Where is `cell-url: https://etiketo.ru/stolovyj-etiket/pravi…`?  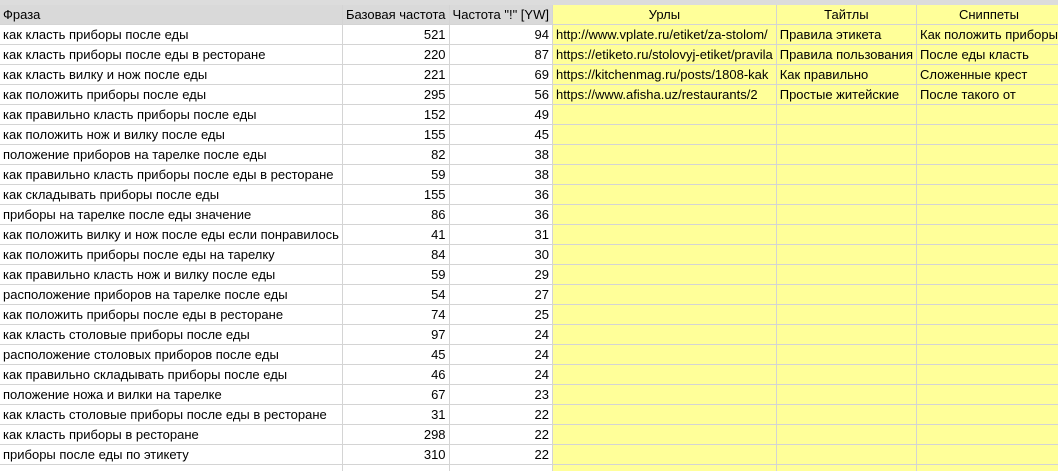 cell-url: https://etiketo.ru/stolovyj-etiket/pravi… is located at coordinates (664, 54).